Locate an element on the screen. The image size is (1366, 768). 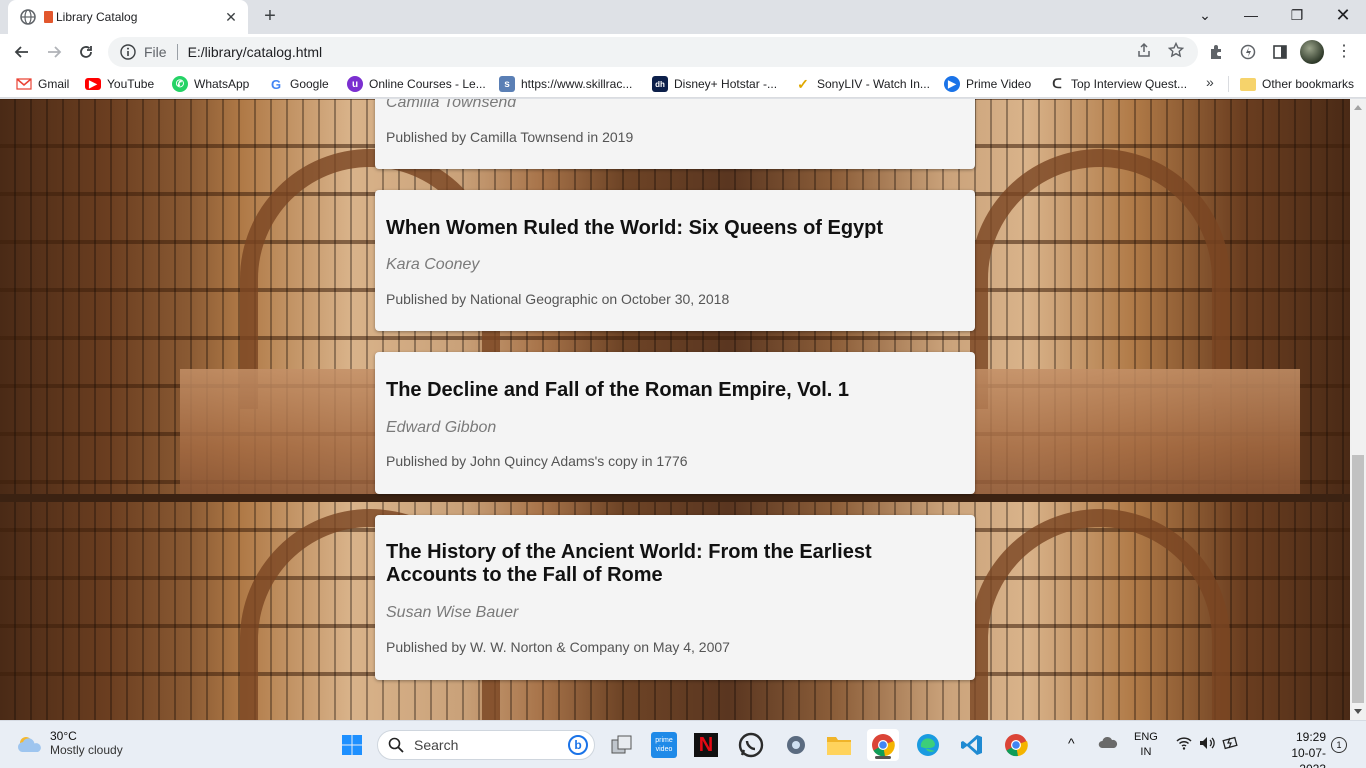
performance-icon is located at coordinates (1248, 52).